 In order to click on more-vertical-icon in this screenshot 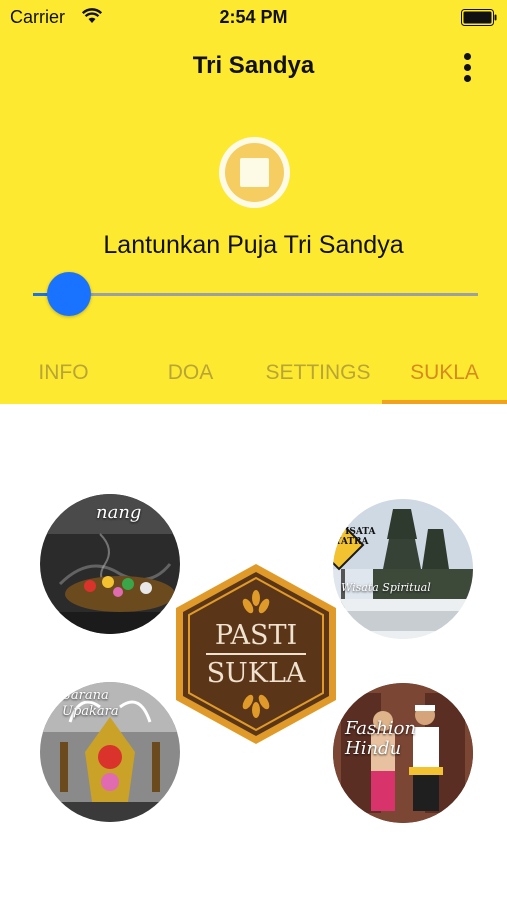, I will do `click(468, 68)`.